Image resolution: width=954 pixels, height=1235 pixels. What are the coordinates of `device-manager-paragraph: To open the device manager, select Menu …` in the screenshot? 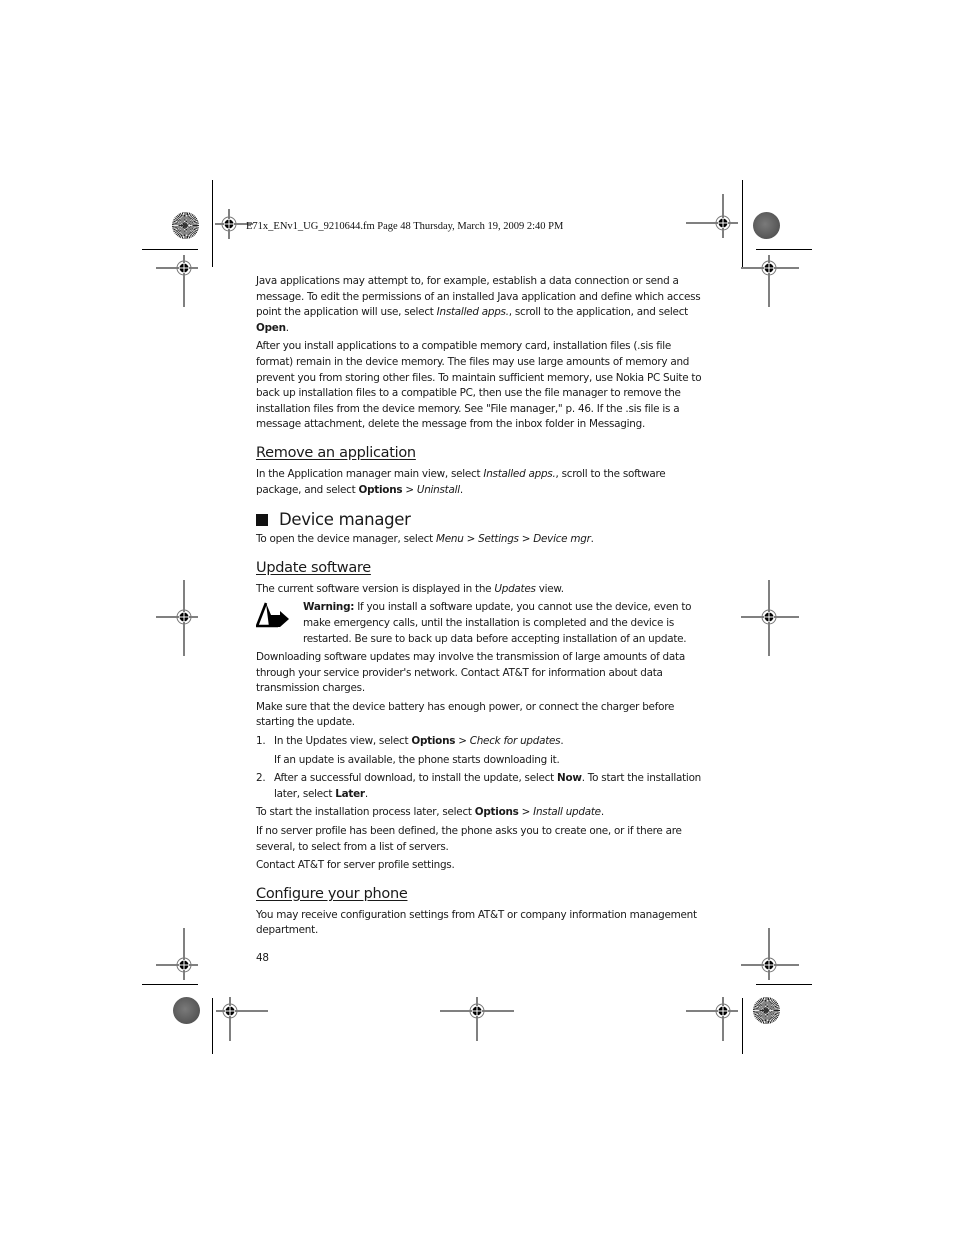 It's located at (480, 540).